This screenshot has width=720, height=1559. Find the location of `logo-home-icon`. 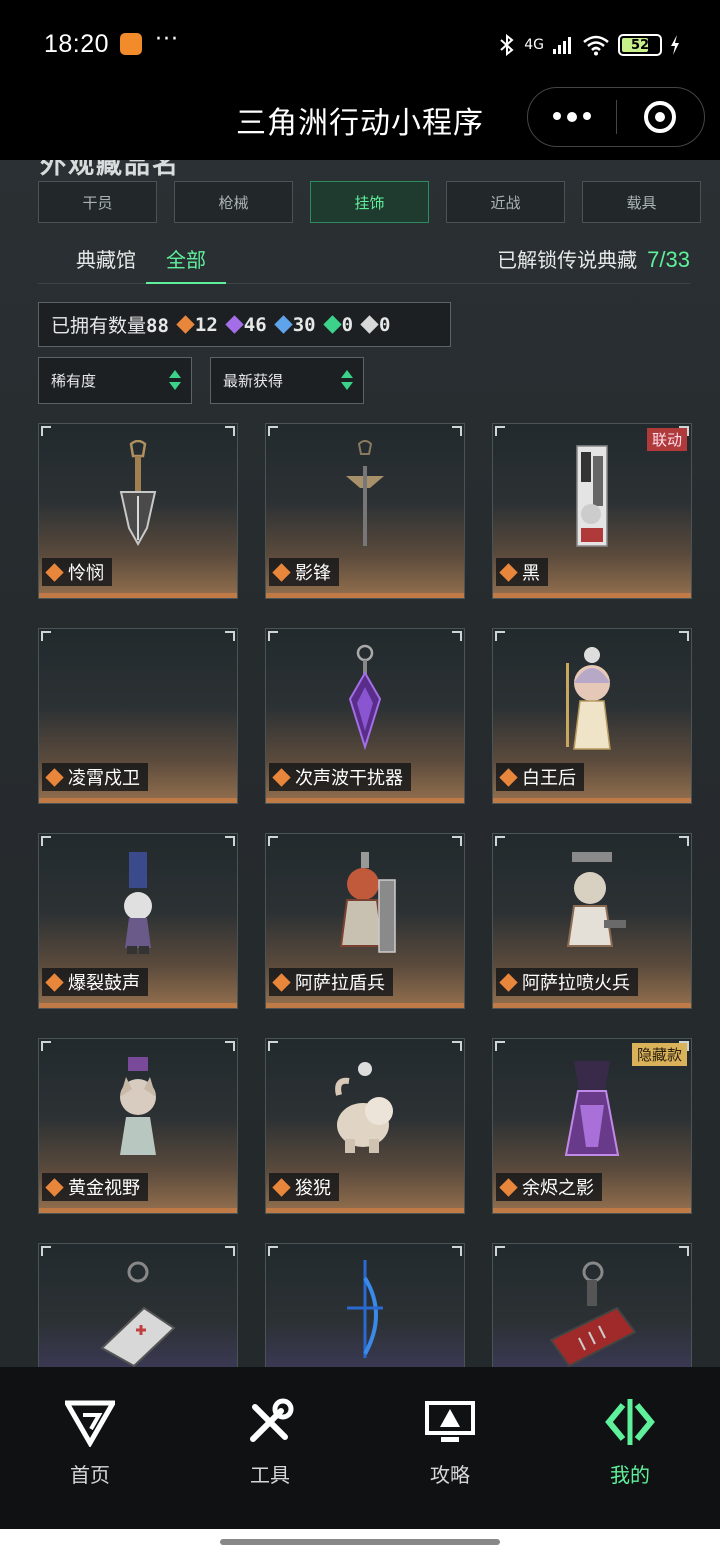

logo-home-icon is located at coordinates (90, 1424).